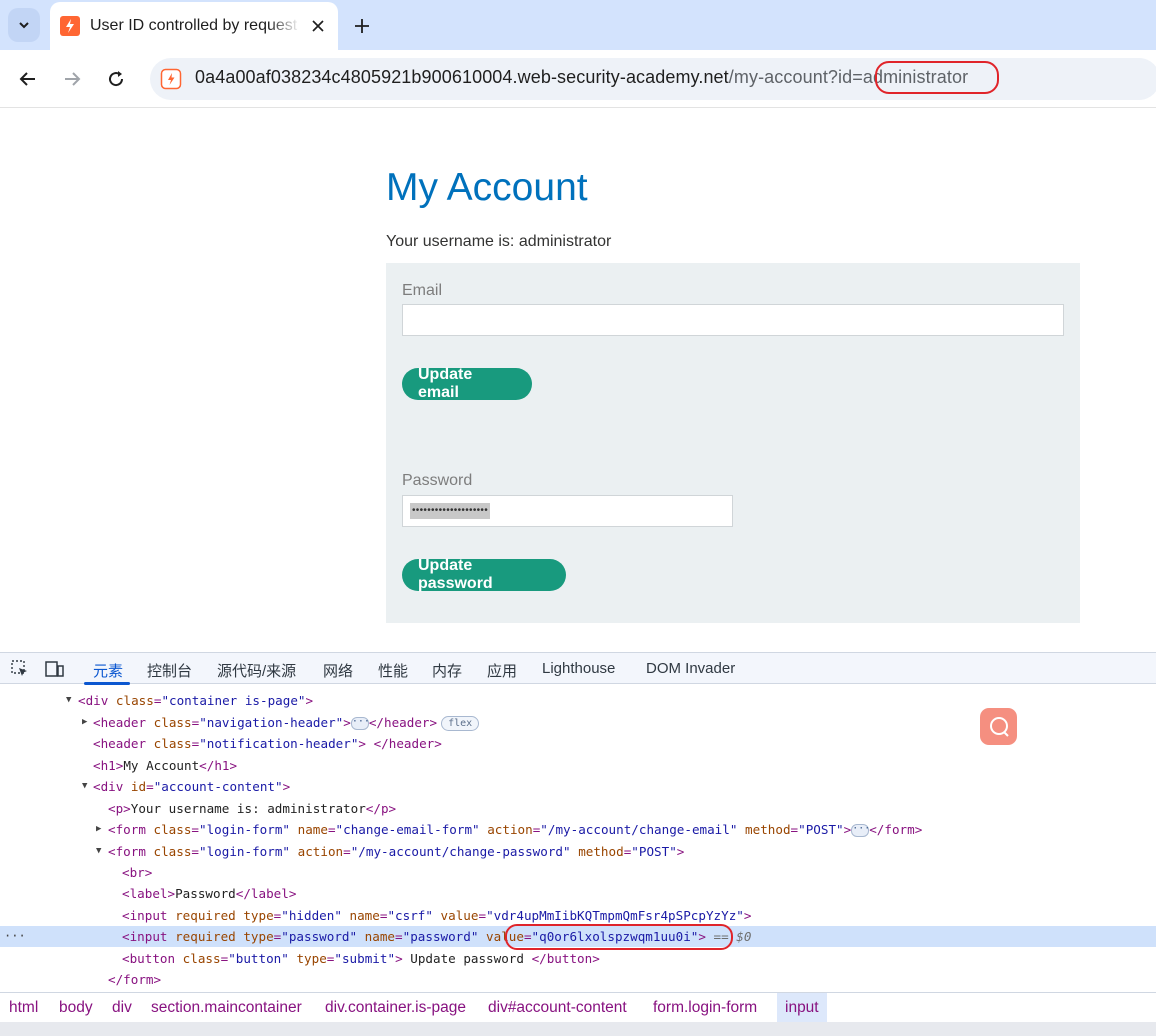  What do you see at coordinates (76, 1007) in the screenshot?
I see `crumb-body: body` at bounding box center [76, 1007].